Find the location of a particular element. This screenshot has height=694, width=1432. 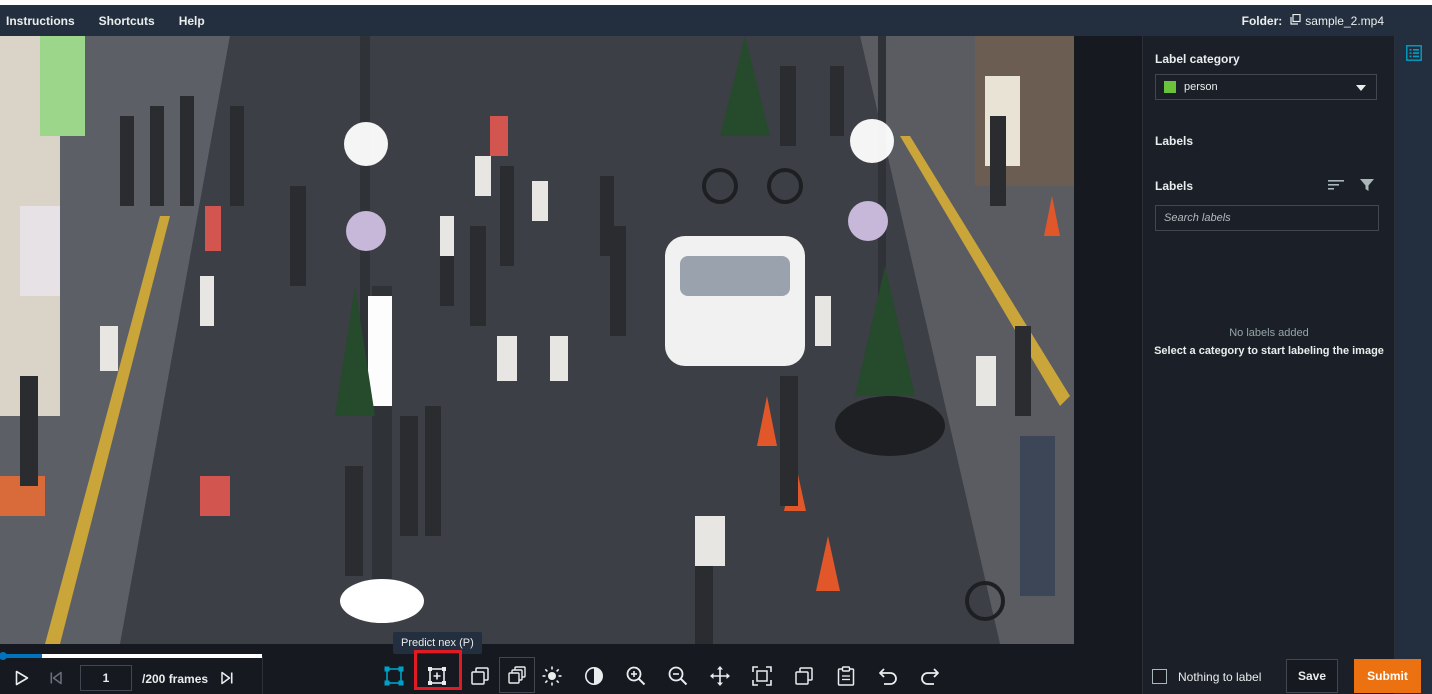

help-menu: Help is located at coordinates (192, 21).